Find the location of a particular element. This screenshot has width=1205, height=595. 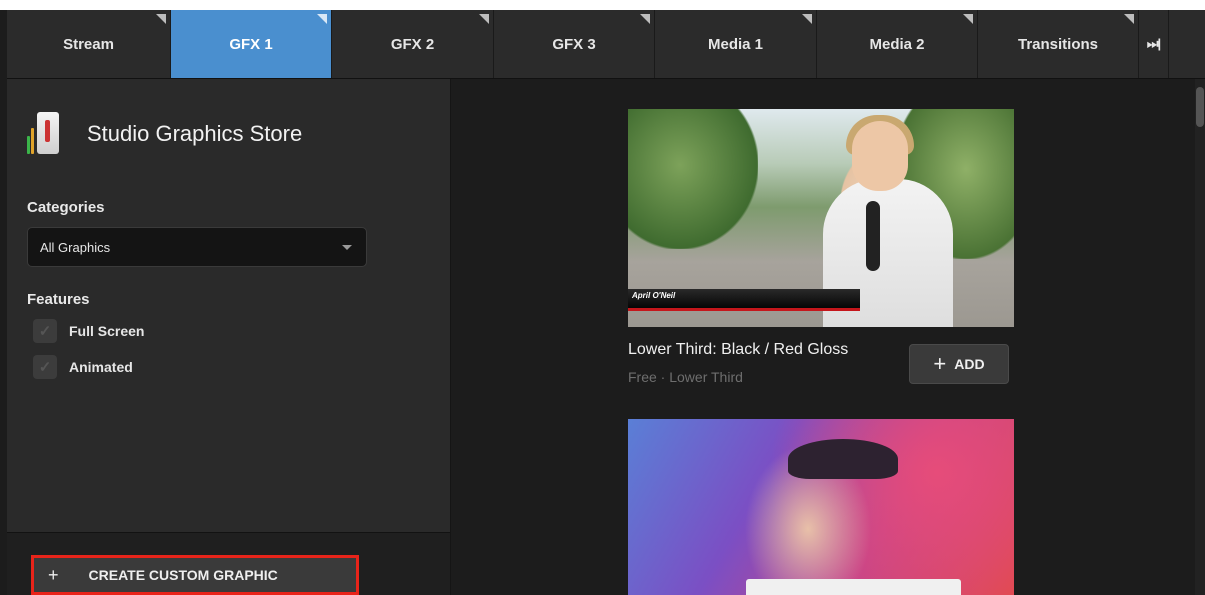

add-button-label: ADD is located at coordinates (969, 364).